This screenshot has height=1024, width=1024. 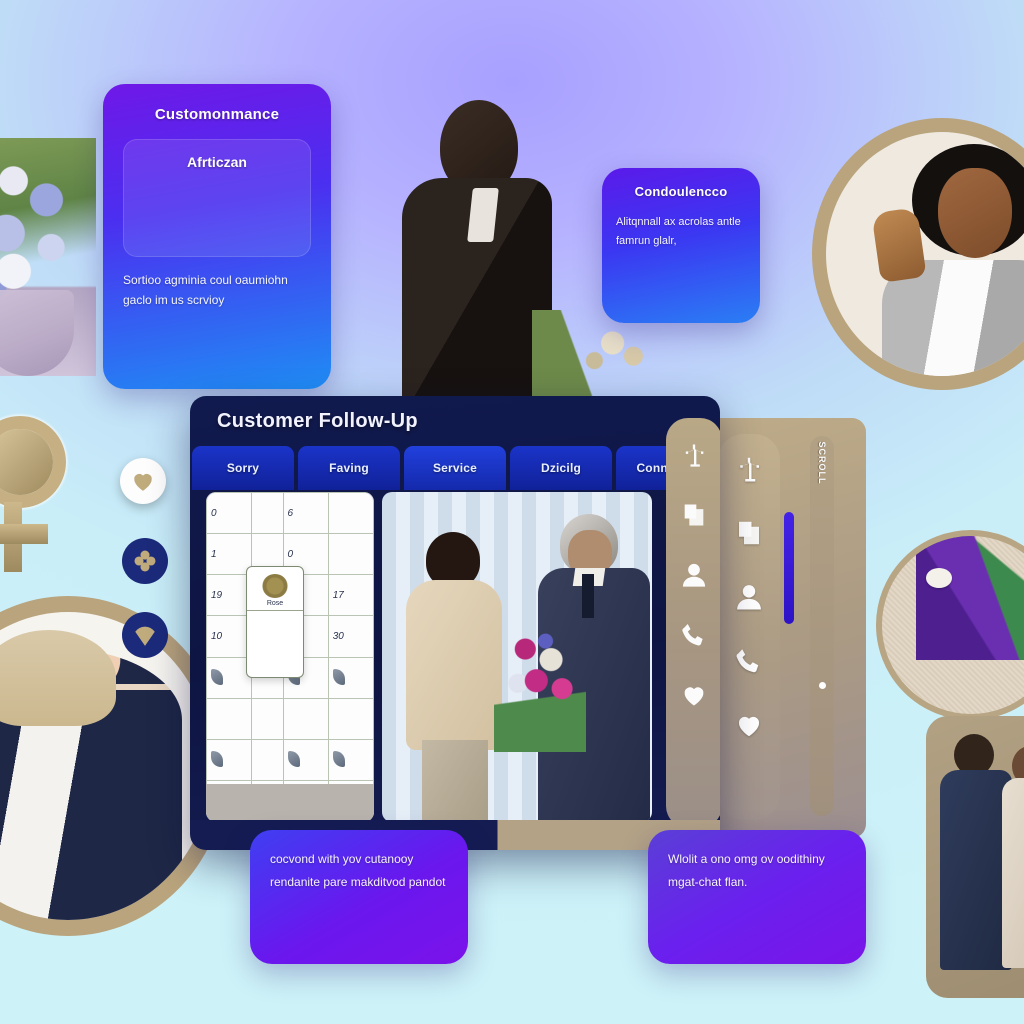 What do you see at coordinates (229, 513) in the screenshot?
I see `cell: 0` at bounding box center [229, 513].